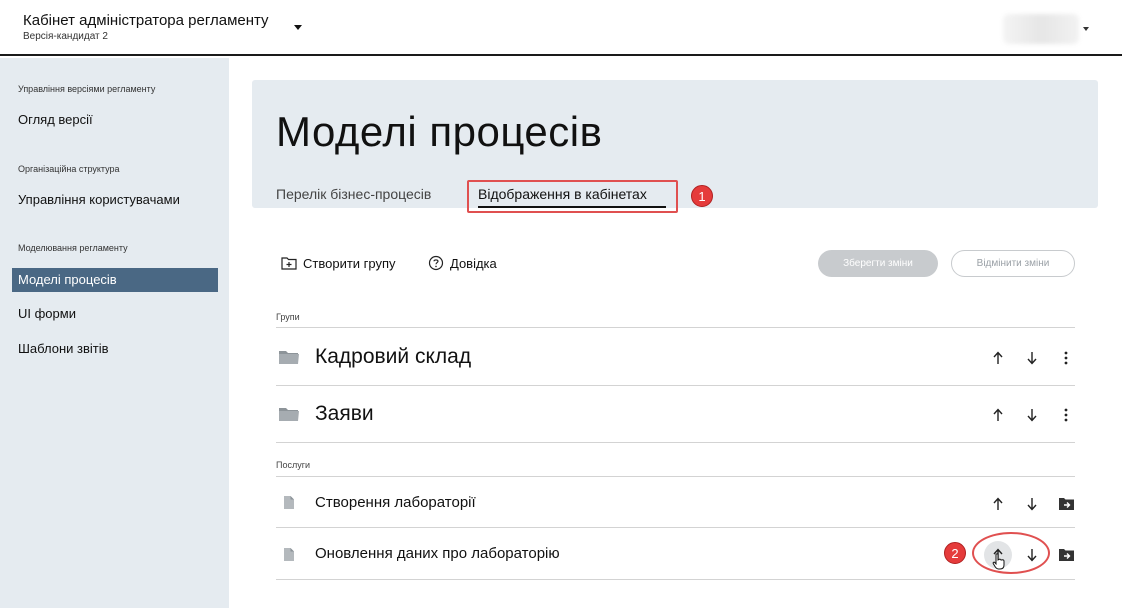 This screenshot has width=1122, height=608. Describe the element at coordinates (293, 465) in the screenshot. I see `services-section-label: Послуги` at that location.